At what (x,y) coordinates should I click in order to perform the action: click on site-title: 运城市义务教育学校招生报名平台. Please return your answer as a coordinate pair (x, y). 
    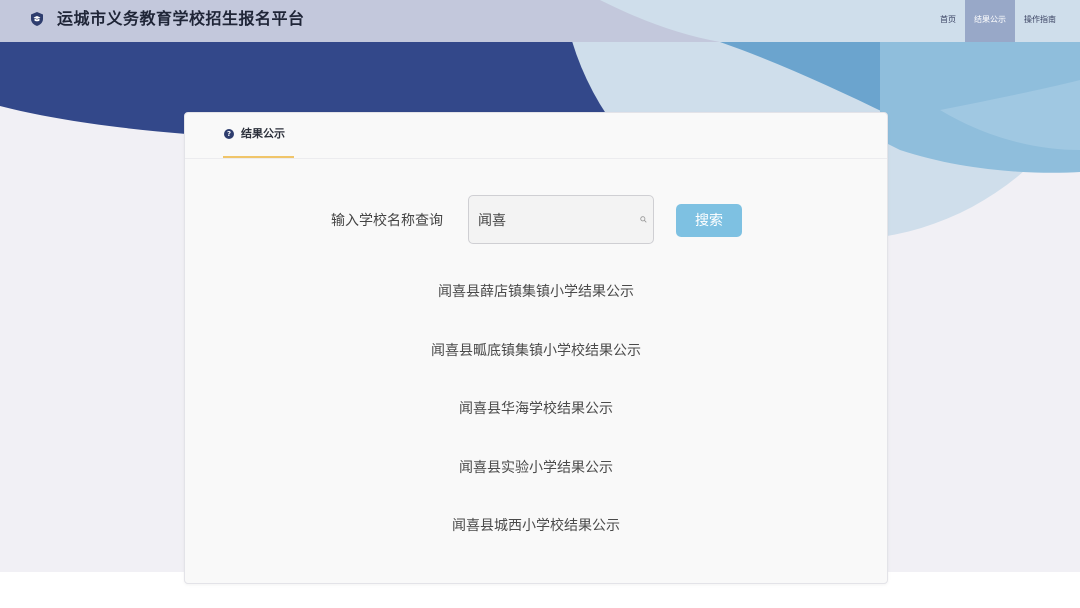
    Looking at the image, I should click on (181, 18).